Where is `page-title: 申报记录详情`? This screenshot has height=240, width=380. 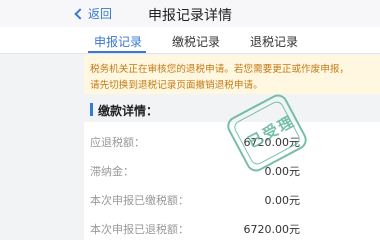
page-title: 申报记录详情 is located at coordinates (190, 16).